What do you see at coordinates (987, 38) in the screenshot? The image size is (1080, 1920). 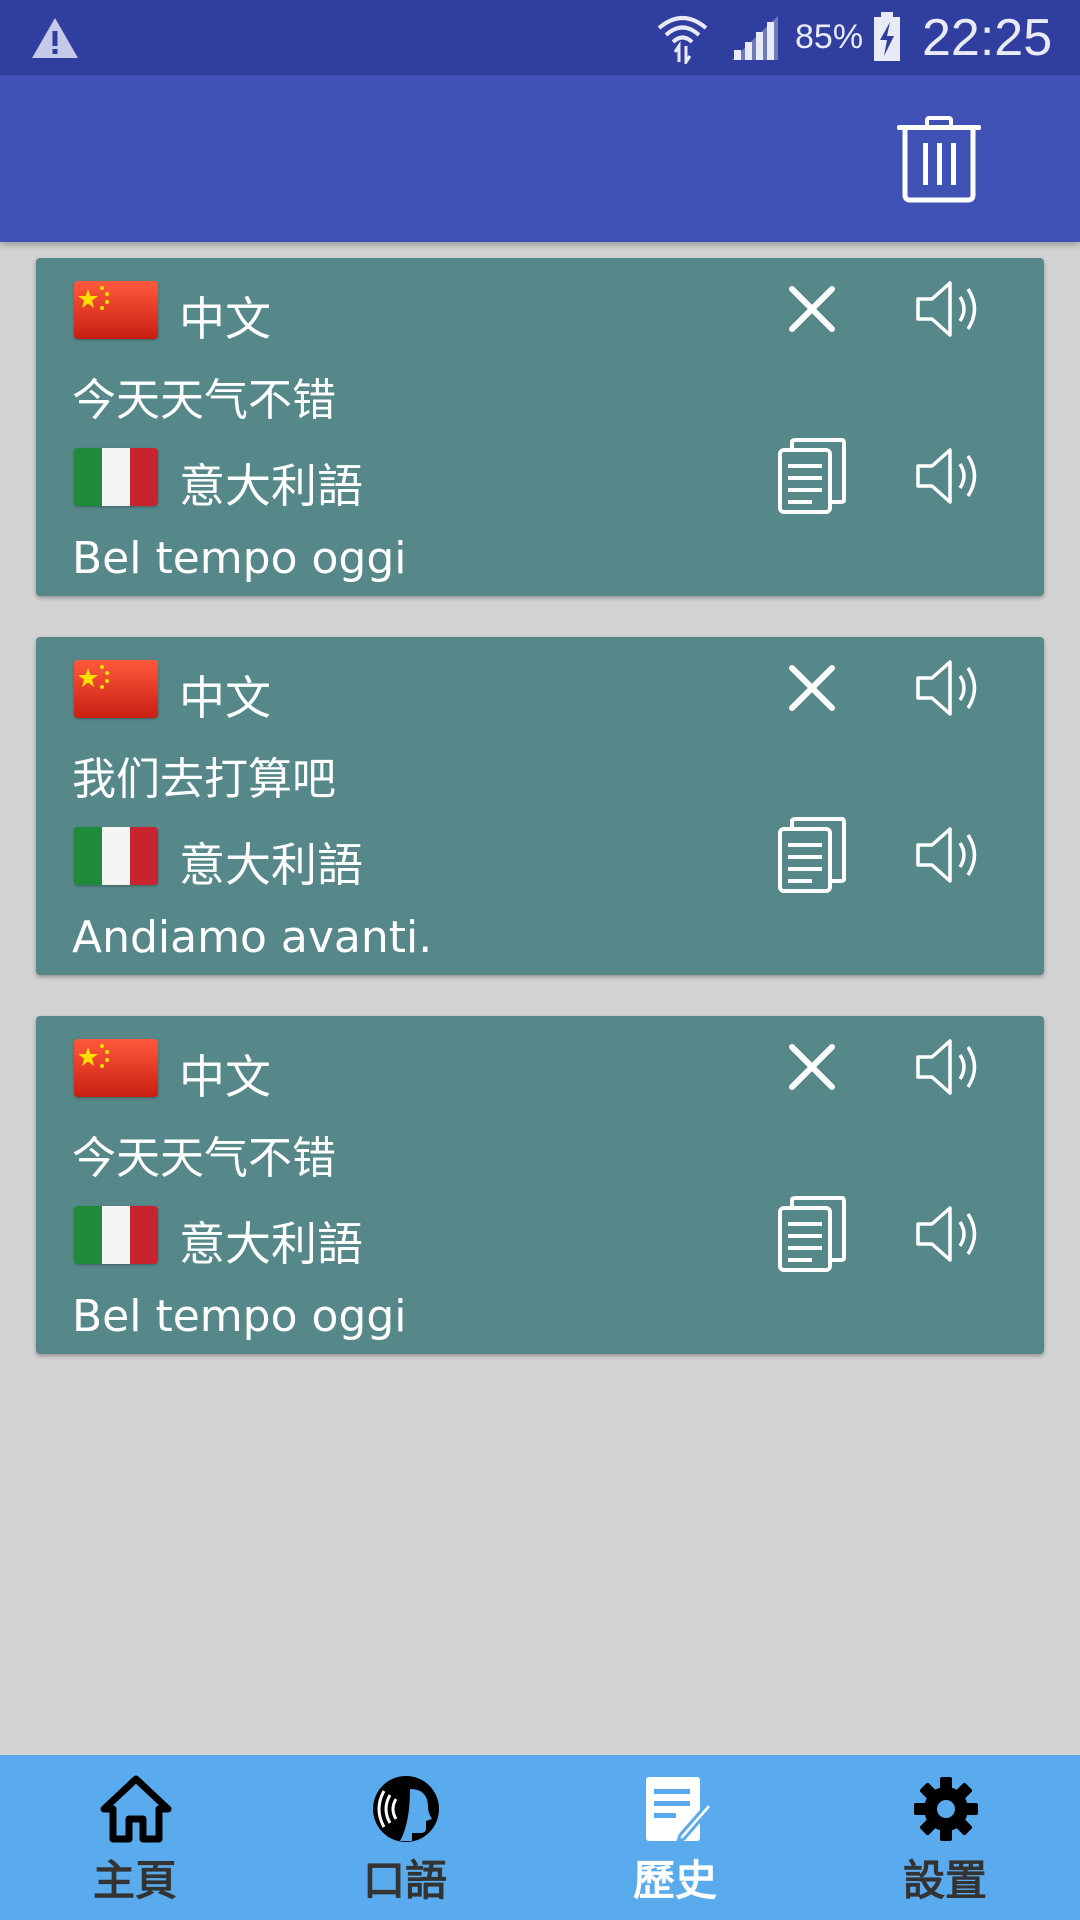 I see `clock: 22:25` at bounding box center [987, 38].